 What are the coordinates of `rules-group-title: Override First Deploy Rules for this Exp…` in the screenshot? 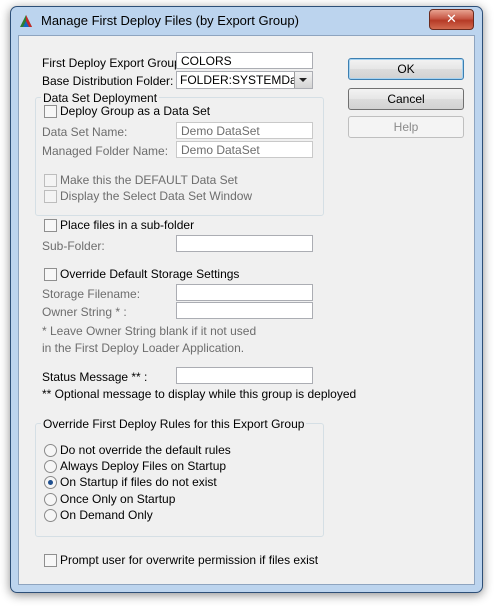 It's located at (174, 424).